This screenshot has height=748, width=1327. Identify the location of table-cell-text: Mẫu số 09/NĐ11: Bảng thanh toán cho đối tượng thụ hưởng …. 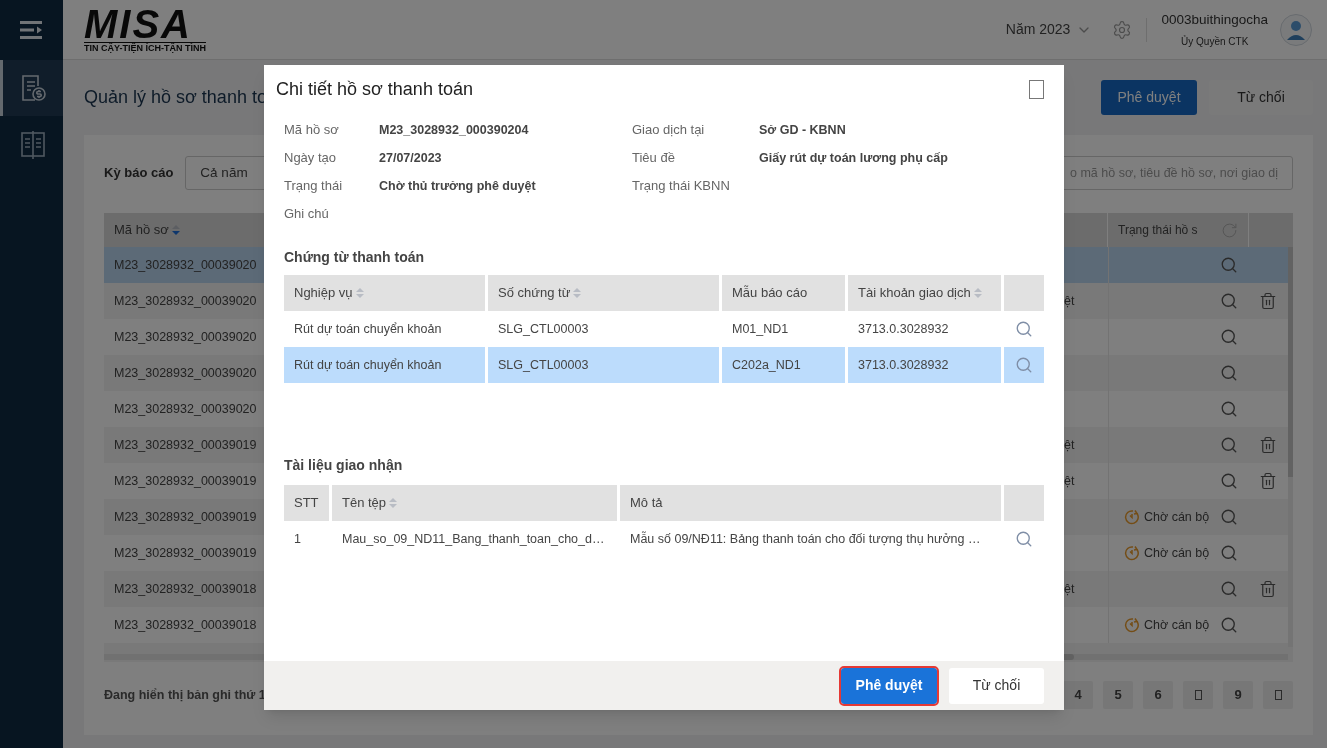
(805, 539).